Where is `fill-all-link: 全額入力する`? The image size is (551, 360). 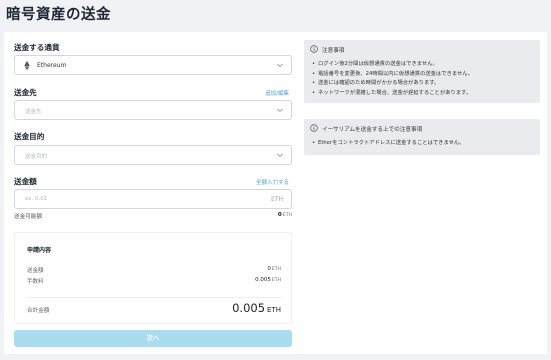 fill-all-link: 全額入力する is located at coordinates (272, 182).